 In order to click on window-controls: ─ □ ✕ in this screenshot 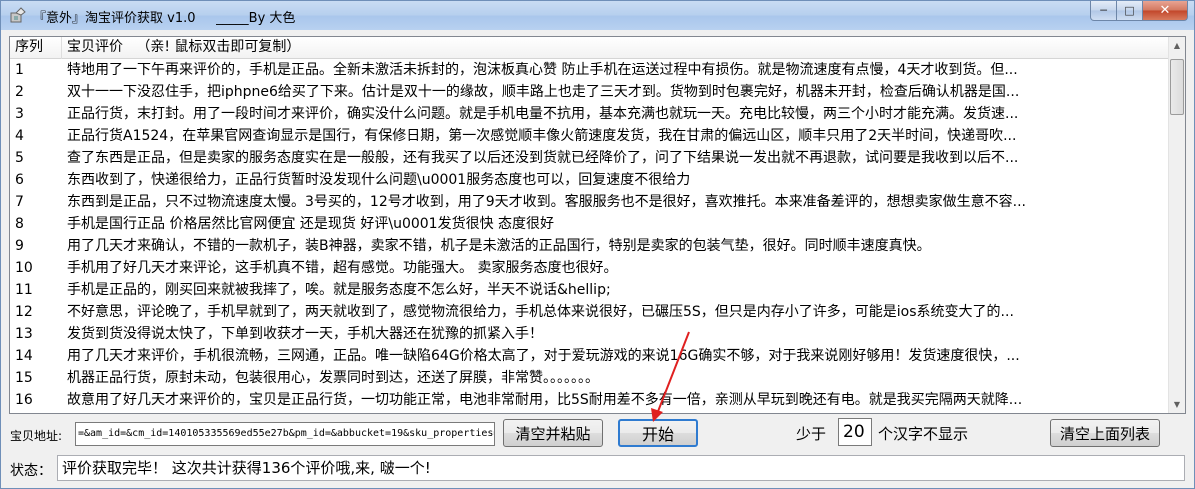, I will do `click(1139, 11)`.